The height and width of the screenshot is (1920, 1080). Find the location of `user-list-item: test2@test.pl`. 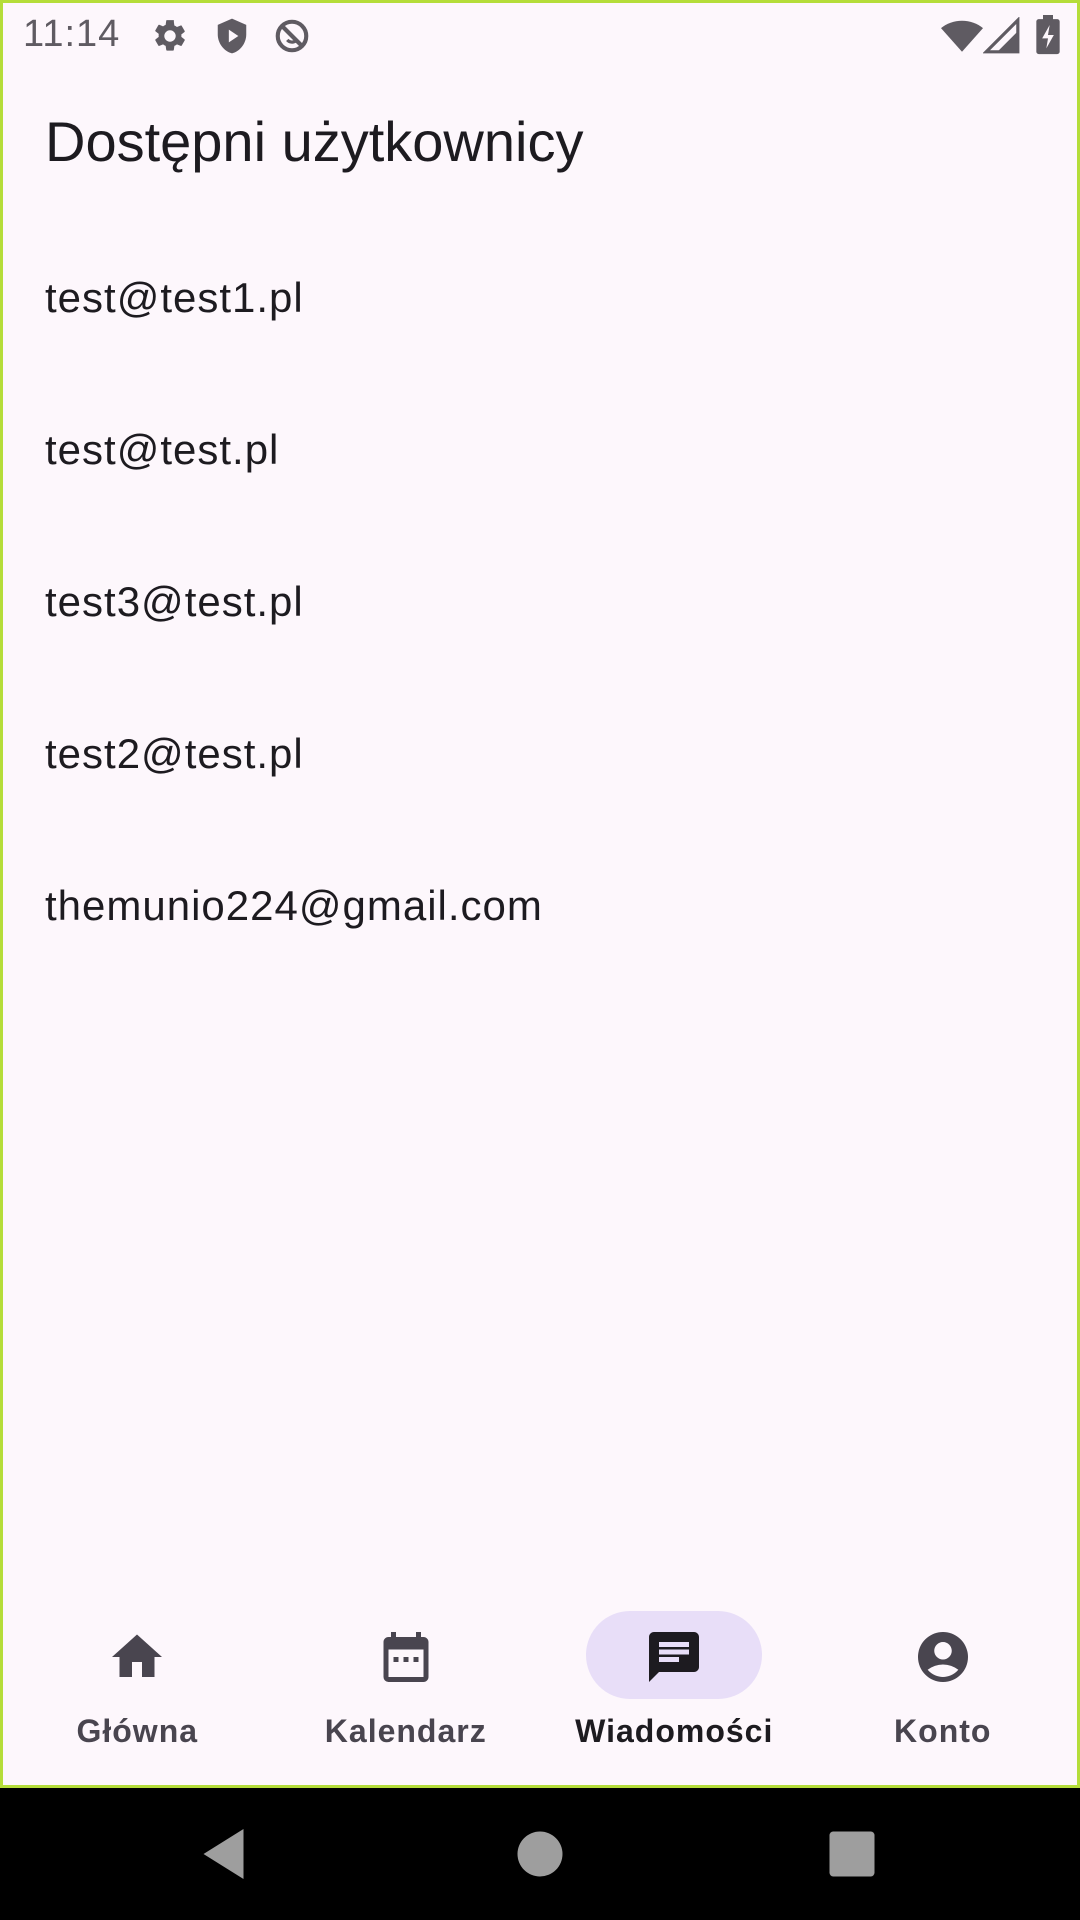

user-list-item: test2@test.pl is located at coordinates (540, 754).